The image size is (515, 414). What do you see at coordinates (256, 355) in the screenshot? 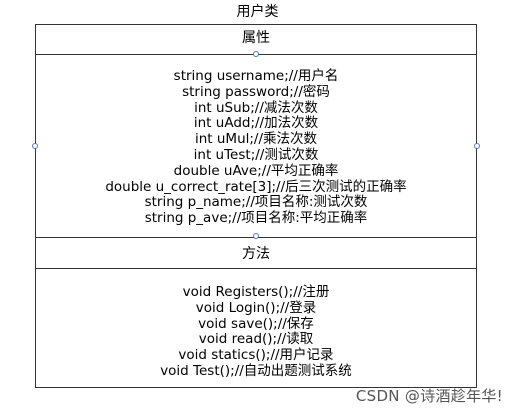
I see `method-item: void statics();//用户记录` at bounding box center [256, 355].